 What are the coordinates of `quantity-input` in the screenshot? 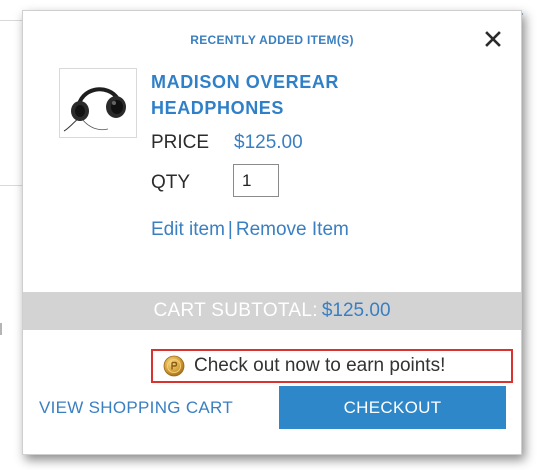 It's located at (256, 180).